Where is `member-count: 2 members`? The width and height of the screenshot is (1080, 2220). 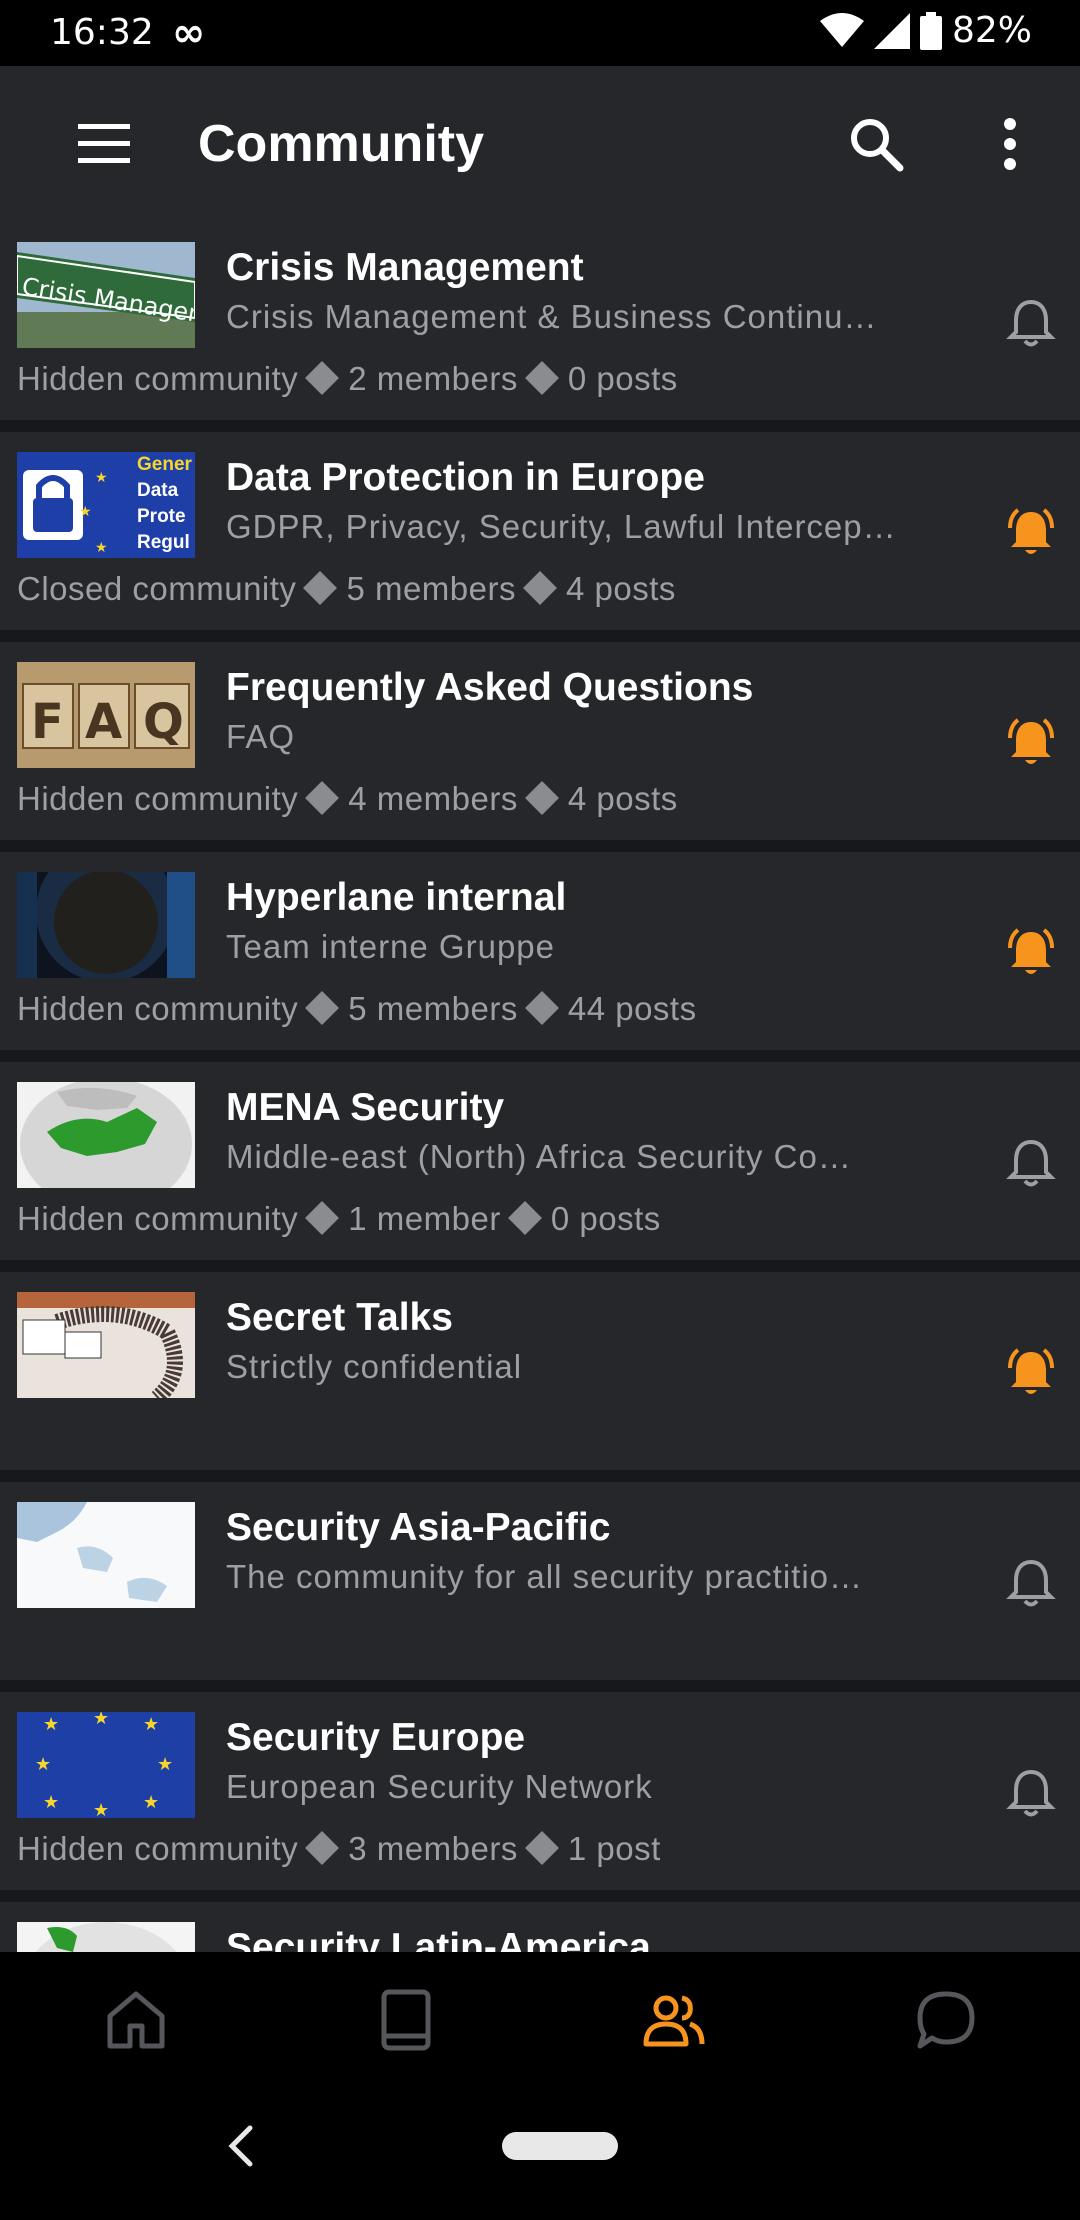 member-count: 2 members is located at coordinates (433, 378).